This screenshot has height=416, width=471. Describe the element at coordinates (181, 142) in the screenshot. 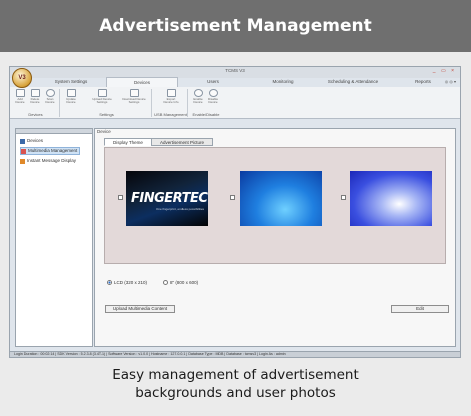

I see `tab-advertisement-picture: Advertisement Picture` at that location.